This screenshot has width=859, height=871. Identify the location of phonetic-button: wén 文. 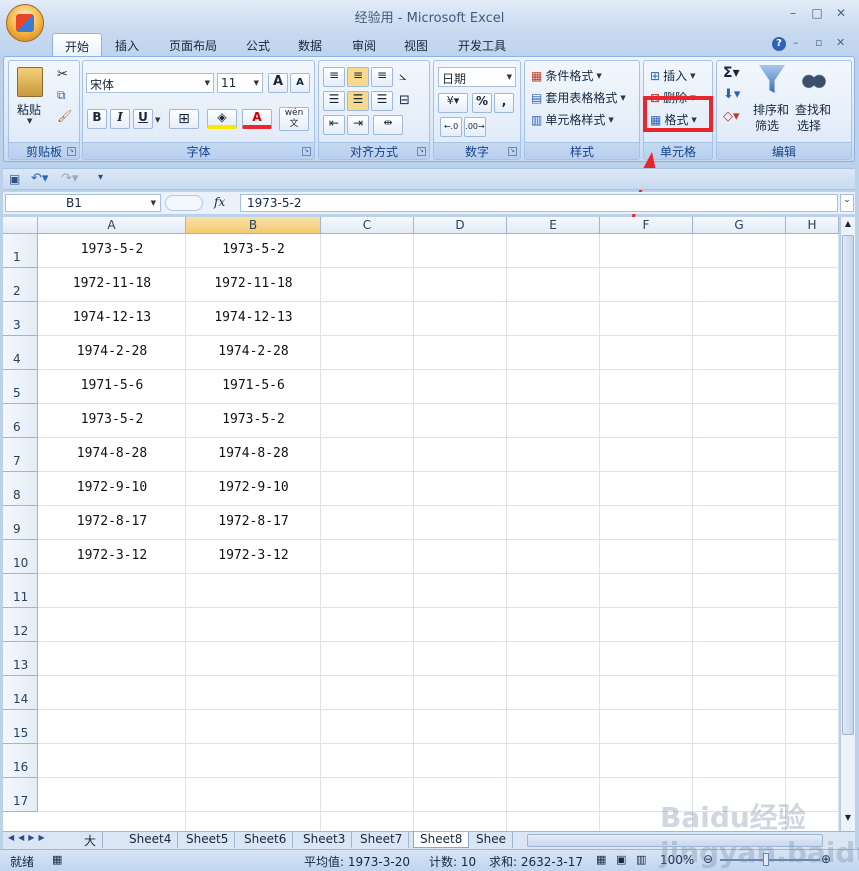
(294, 119).